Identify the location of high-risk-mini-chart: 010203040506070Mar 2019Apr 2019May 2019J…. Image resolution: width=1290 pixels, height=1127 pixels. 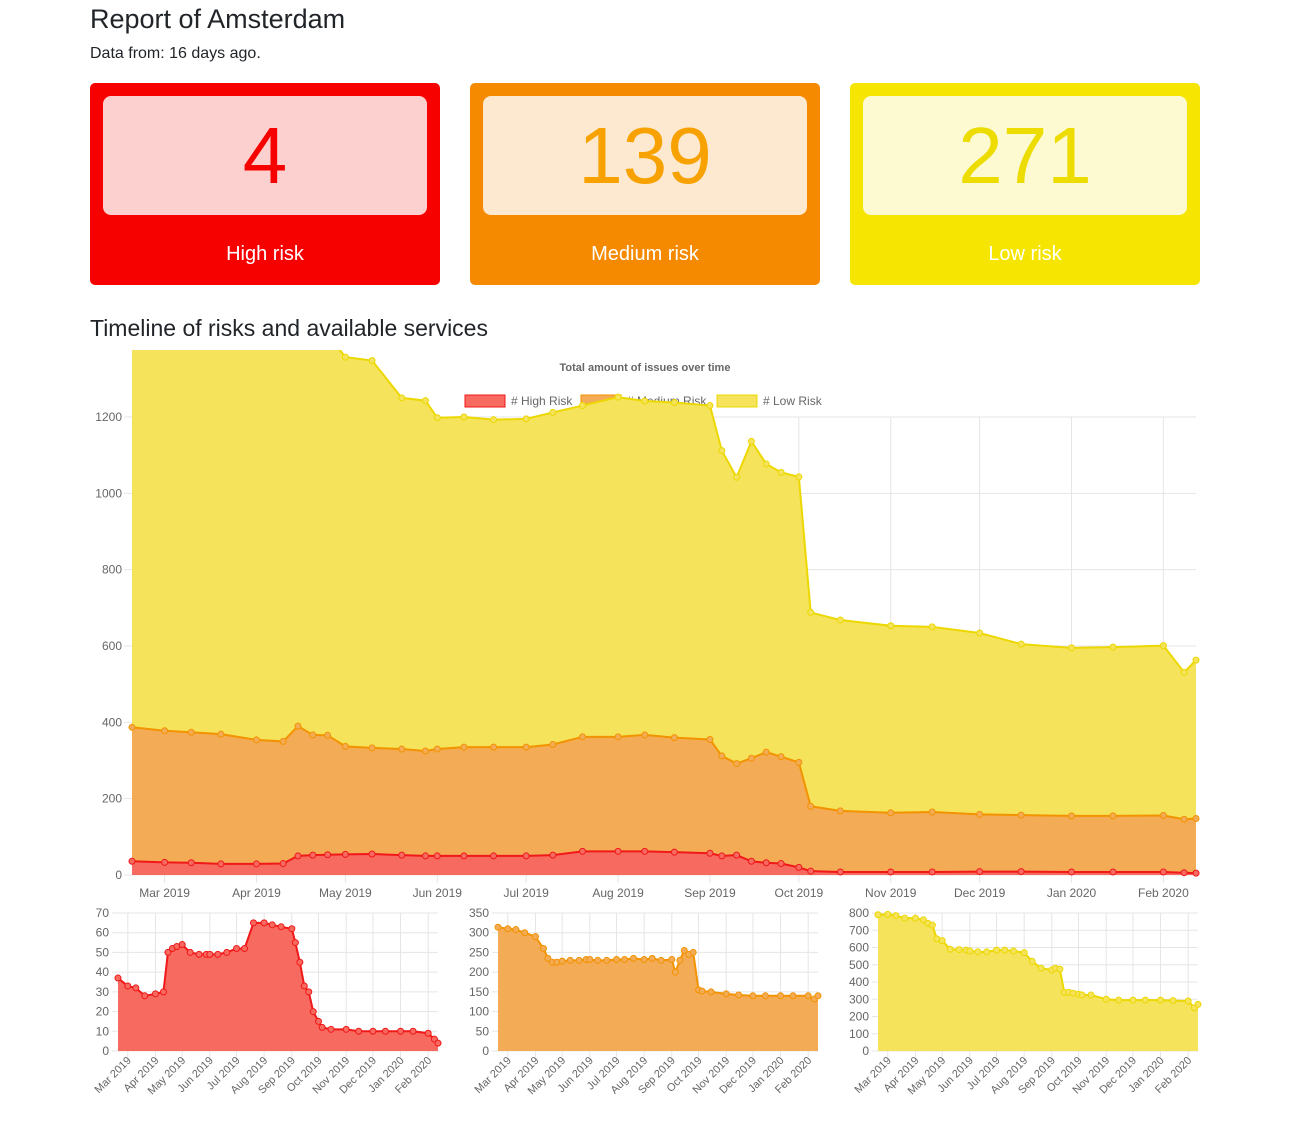
(265, 1013).